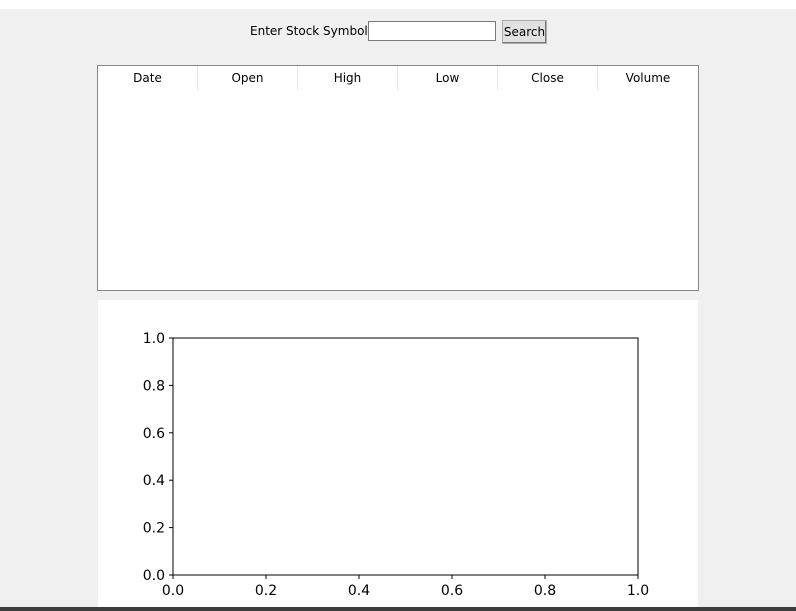  What do you see at coordinates (648, 78) in the screenshot?
I see `column-header-volume: Volume` at bounding box center [648, 78].